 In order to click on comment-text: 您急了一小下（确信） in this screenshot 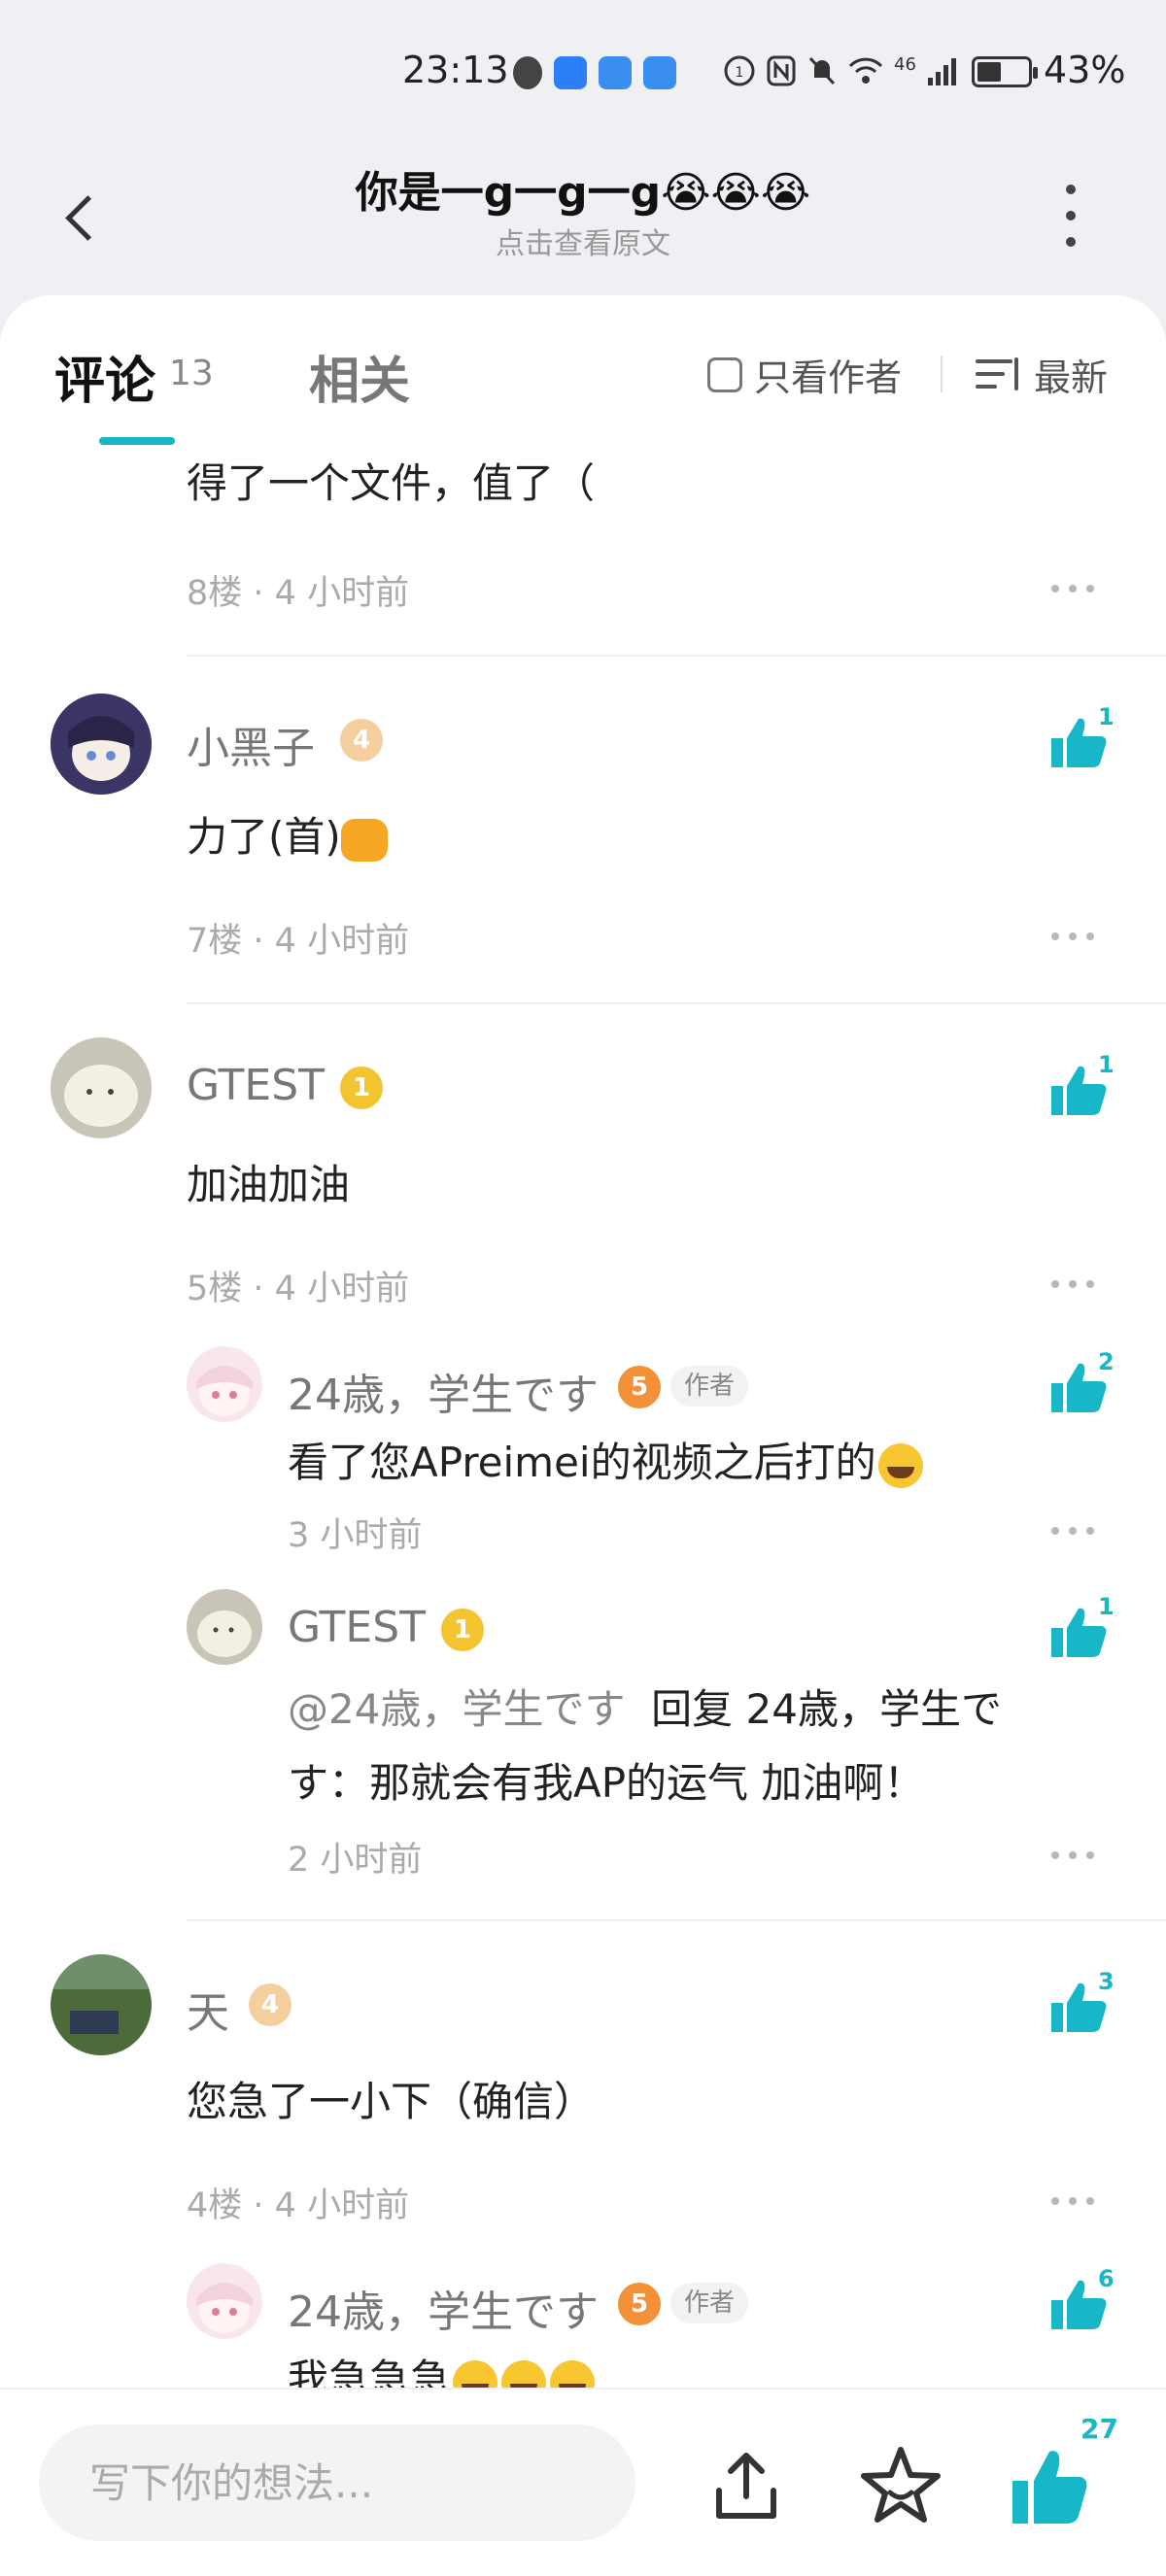, I will do `click(391, 2101)`.